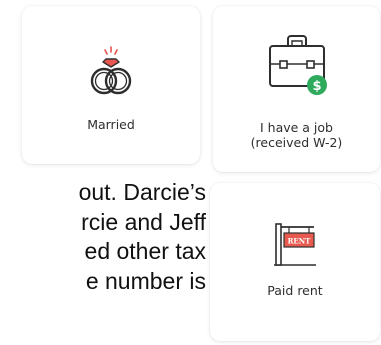  Describe the element at coordinates (296, 142) in the screenshot. I see `job-label-line2: (received W-2)` at that location.